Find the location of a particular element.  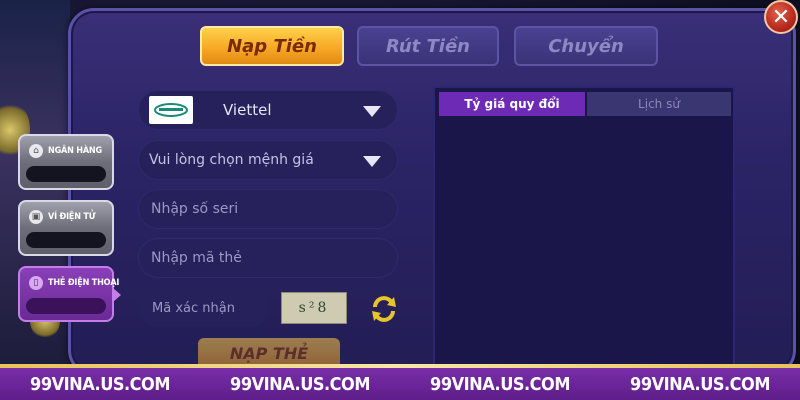

captcha-image: s²8 is located at coordinates (314, 308).